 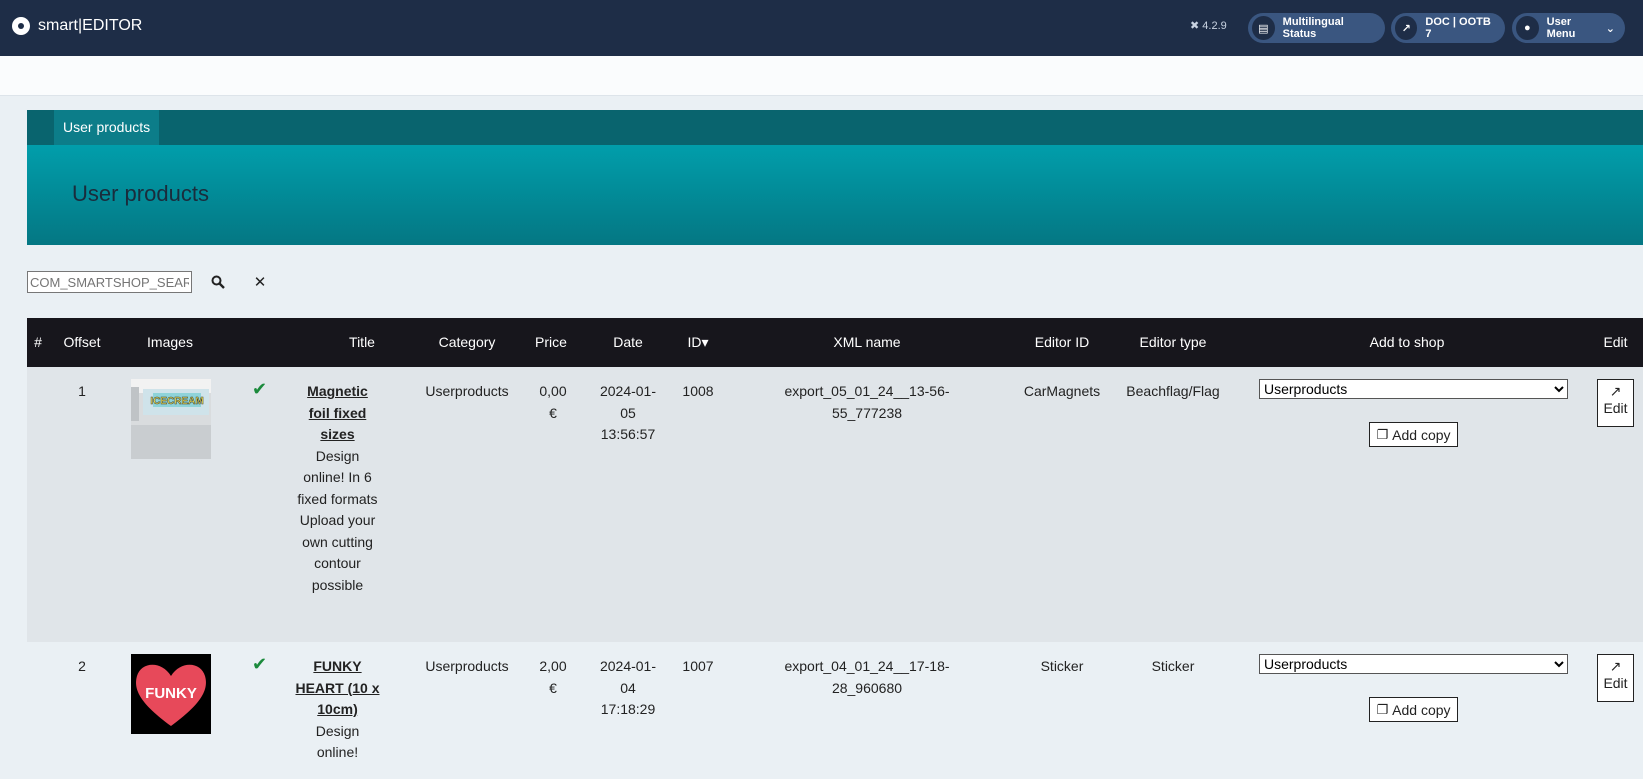 What do you see at coordinates (337, 413) in the screenshot?
I see `product-title-link: Magnetic foil fixed sizes` at bounding box center [337, 413].